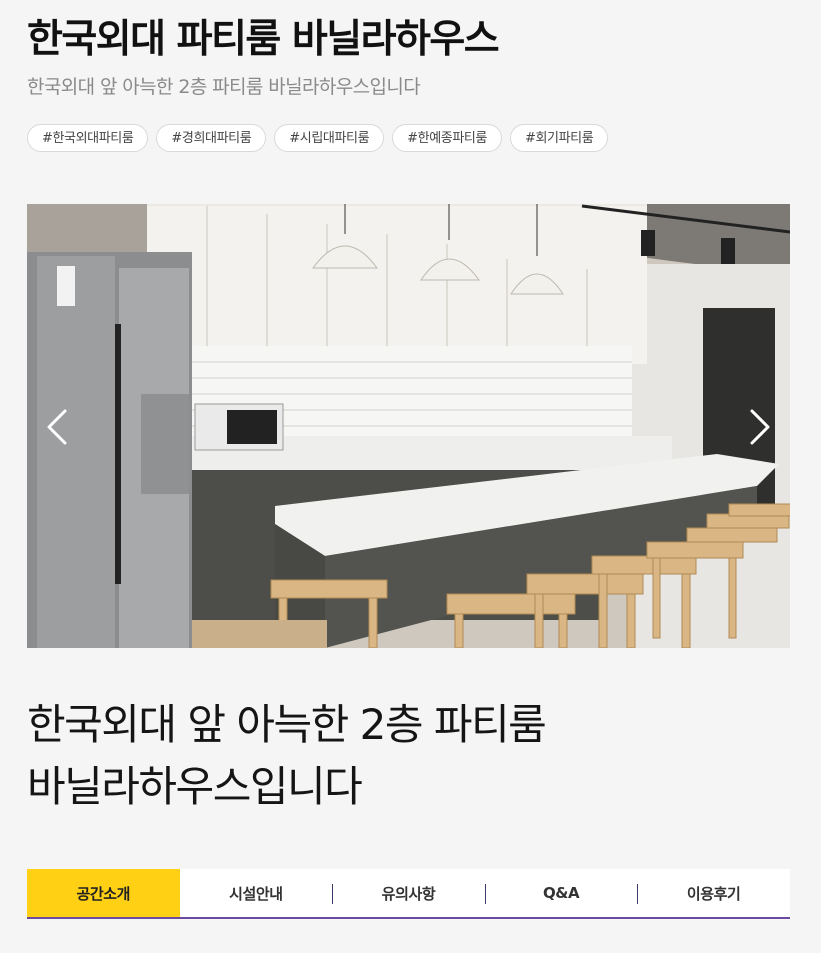  Describe the element at coordinates (713, 893) in the screenshot. I see `tab-reviews: 이용후기` at that location.